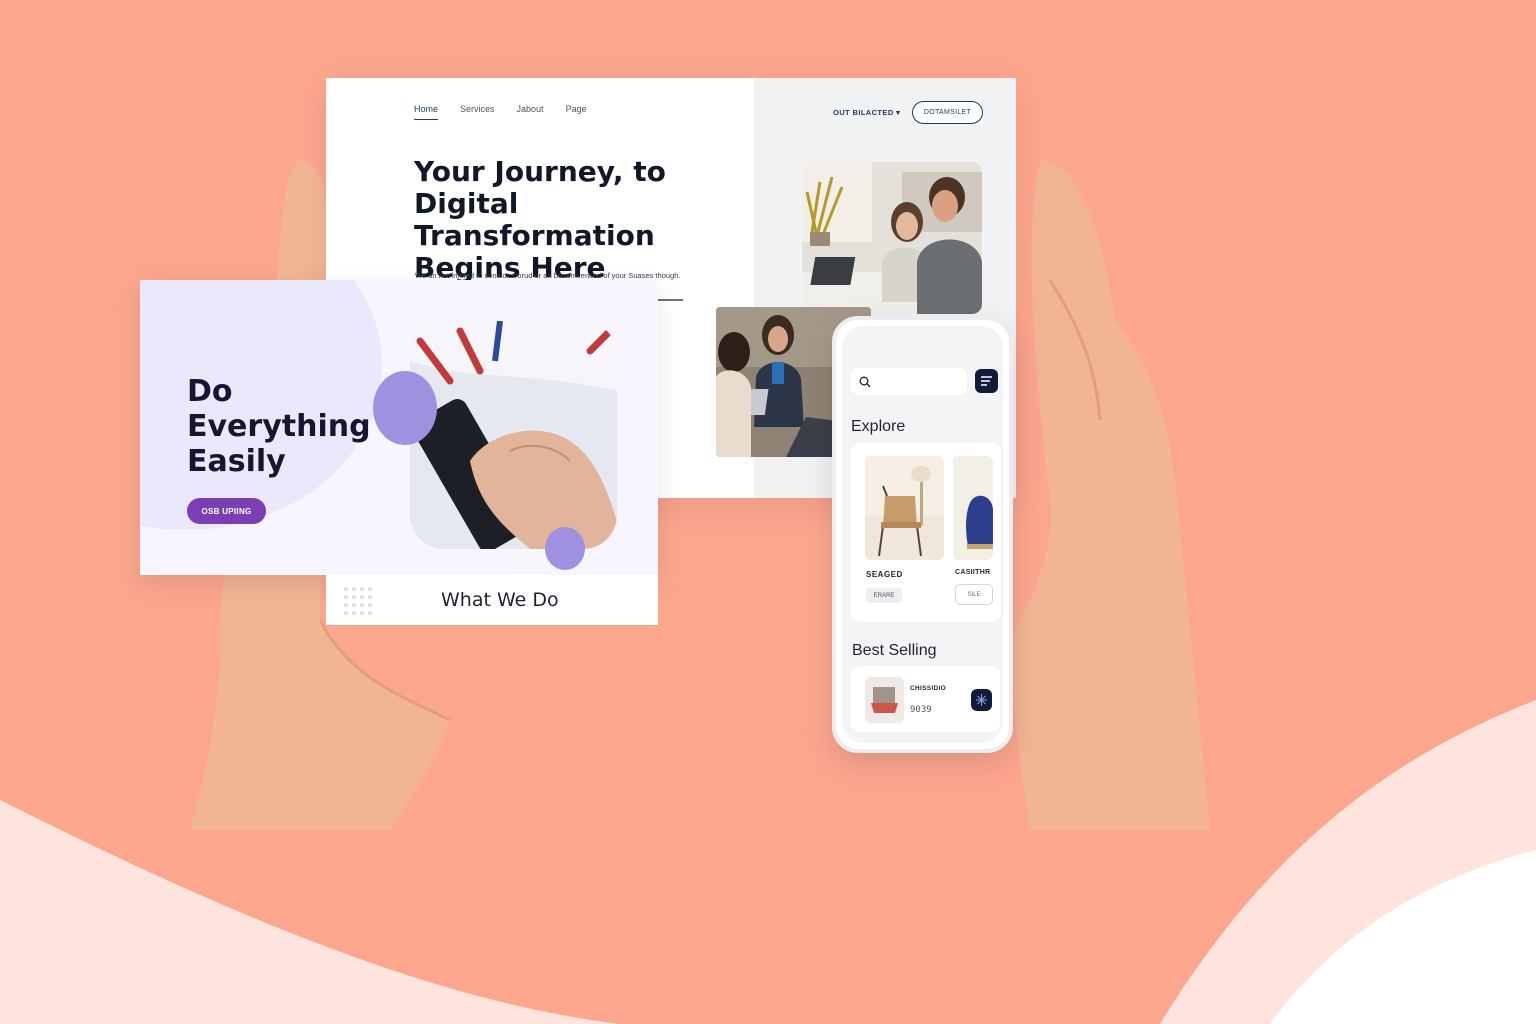 The height and width of the screenshot is (1024, 1536). I want to click on menu-icon, so click(986, 381).